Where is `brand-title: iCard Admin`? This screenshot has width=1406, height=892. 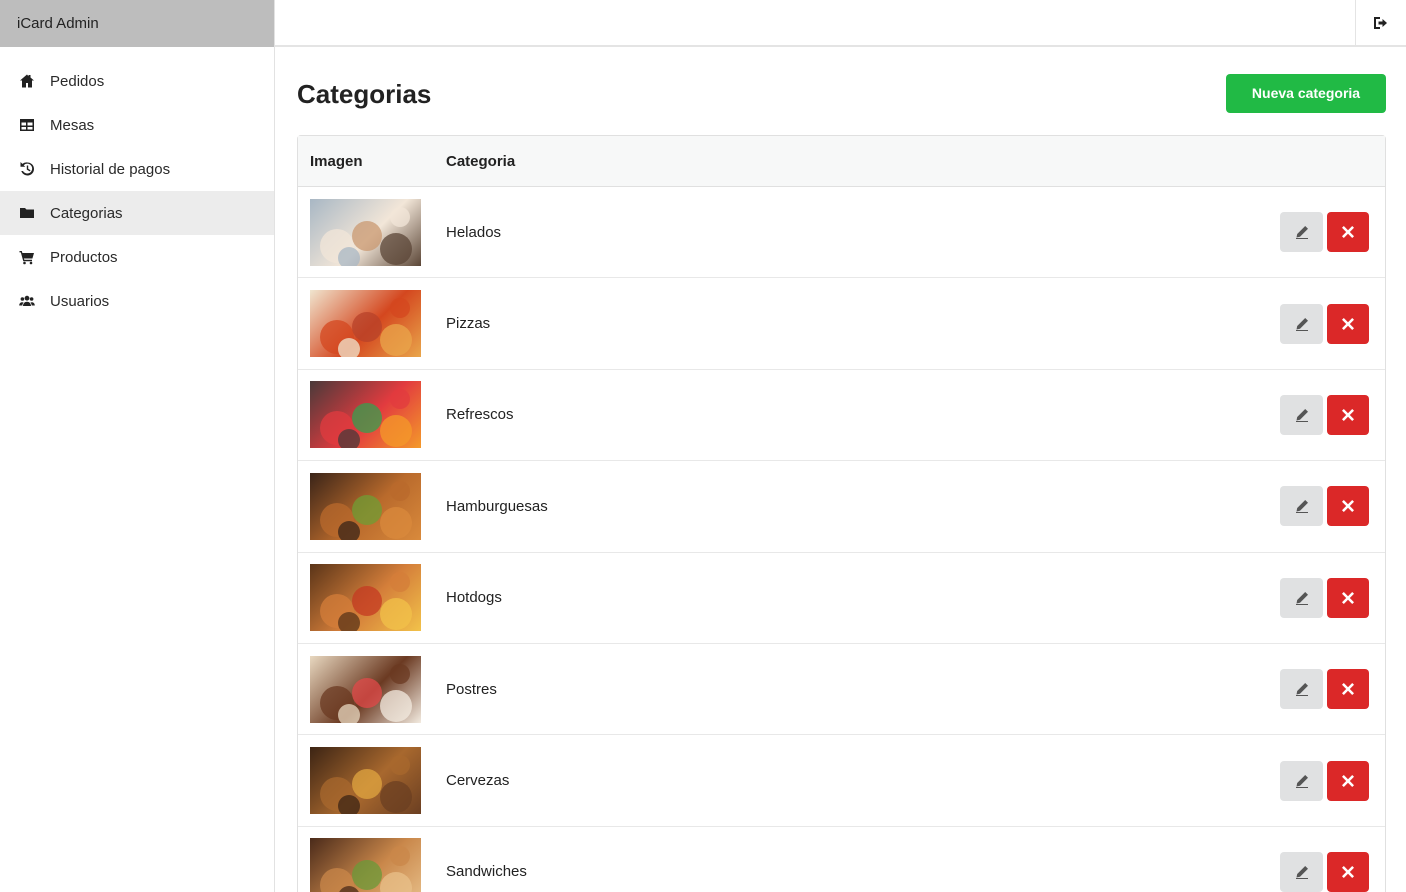 brand-title: iCard Admin is located at coordinates (137, 23).